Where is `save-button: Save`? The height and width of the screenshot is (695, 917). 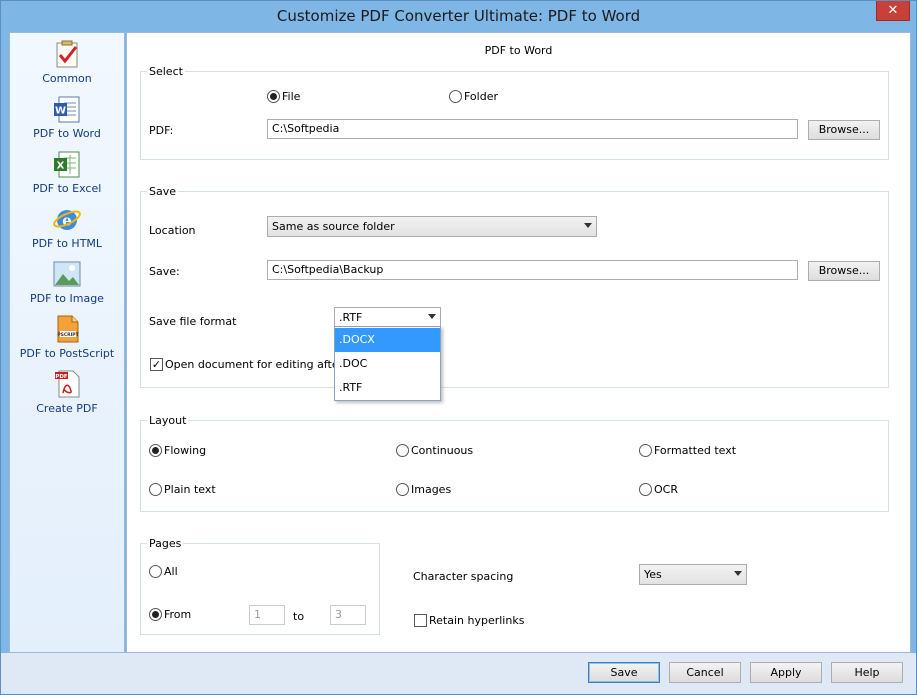 save-button: Save is located at coordinates (624, 672).